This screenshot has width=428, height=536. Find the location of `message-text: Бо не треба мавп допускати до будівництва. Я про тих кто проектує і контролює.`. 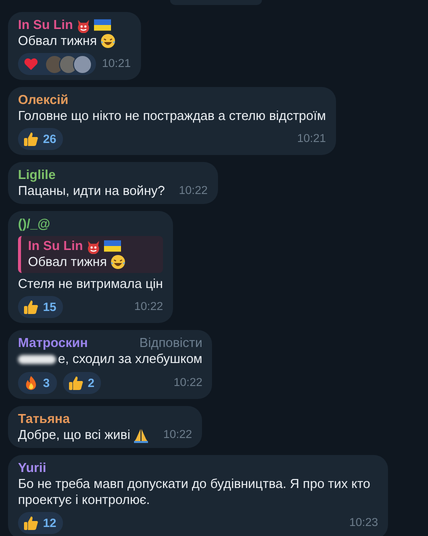

message-text: Бо не треба мавп допускати до будівництва. Я про тих кто проектує і контролює. is located at coordinates (195, 492).